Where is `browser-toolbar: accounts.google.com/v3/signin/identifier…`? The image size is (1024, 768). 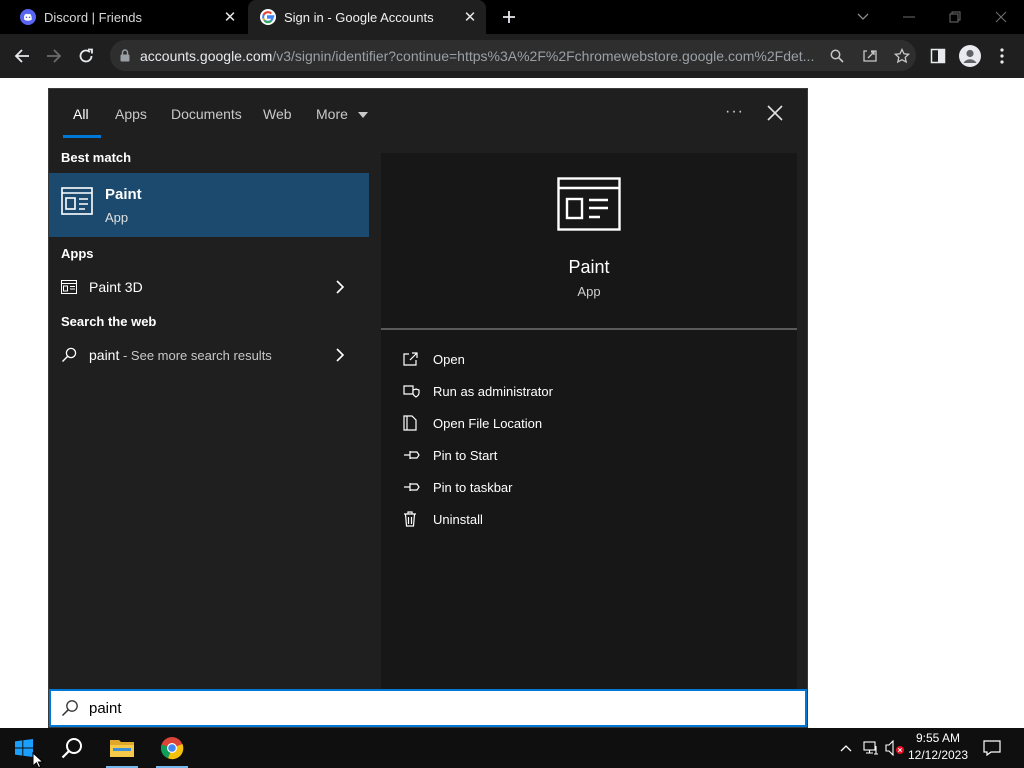 browser-toolbar: accounts.google.com/v3/signin/identifier… is located at coordinates (512, 56).